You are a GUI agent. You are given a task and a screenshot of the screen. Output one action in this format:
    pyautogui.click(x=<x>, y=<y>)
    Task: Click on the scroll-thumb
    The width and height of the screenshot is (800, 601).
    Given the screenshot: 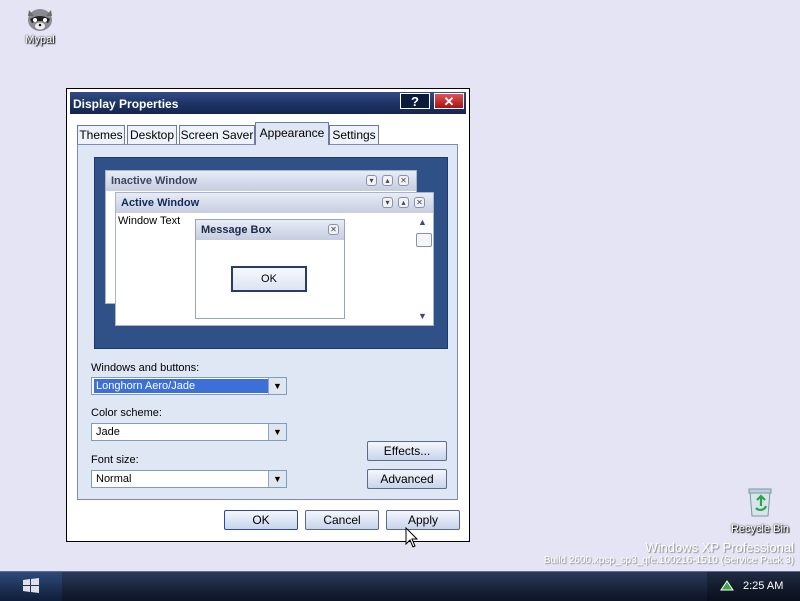 What is the action you would take?
    pyautogui.click(x=424, y=240)
    